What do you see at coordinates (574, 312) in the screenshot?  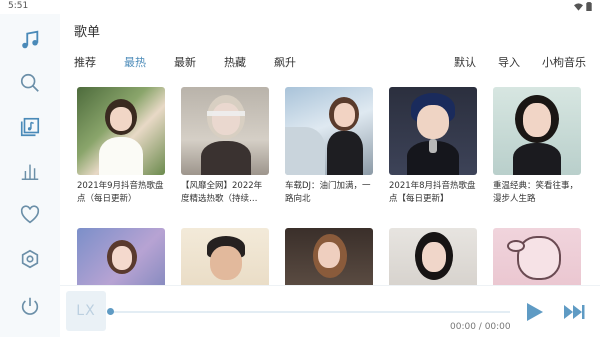 I see `next-track-icon` at bounding box center [574, 312].